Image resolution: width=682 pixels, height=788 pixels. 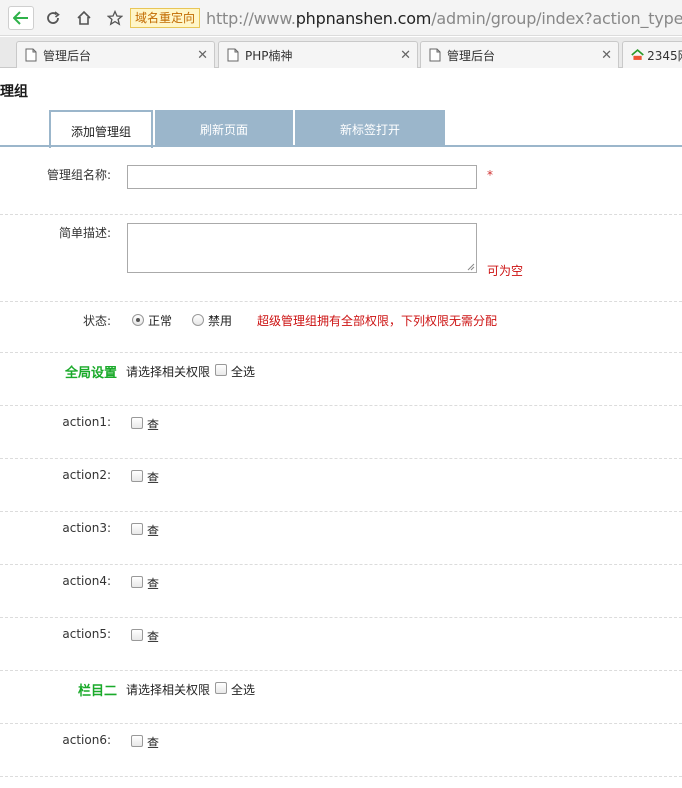 What do you see at coordinates (341, 750) in the screenshot?
I see `action-row: action6: 查` at bounding box center [341, 750].